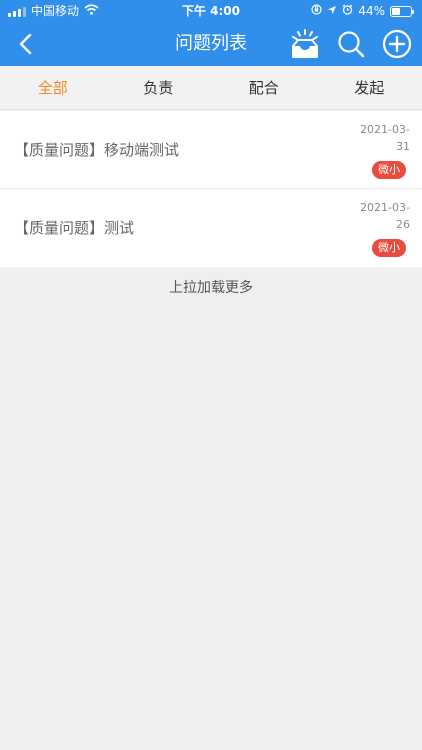  Describe the element at coordinates (211, 150) in the screenshot. I see `list-item: 【质量问题】移动端测试 2021-03-31 微小` at that location.